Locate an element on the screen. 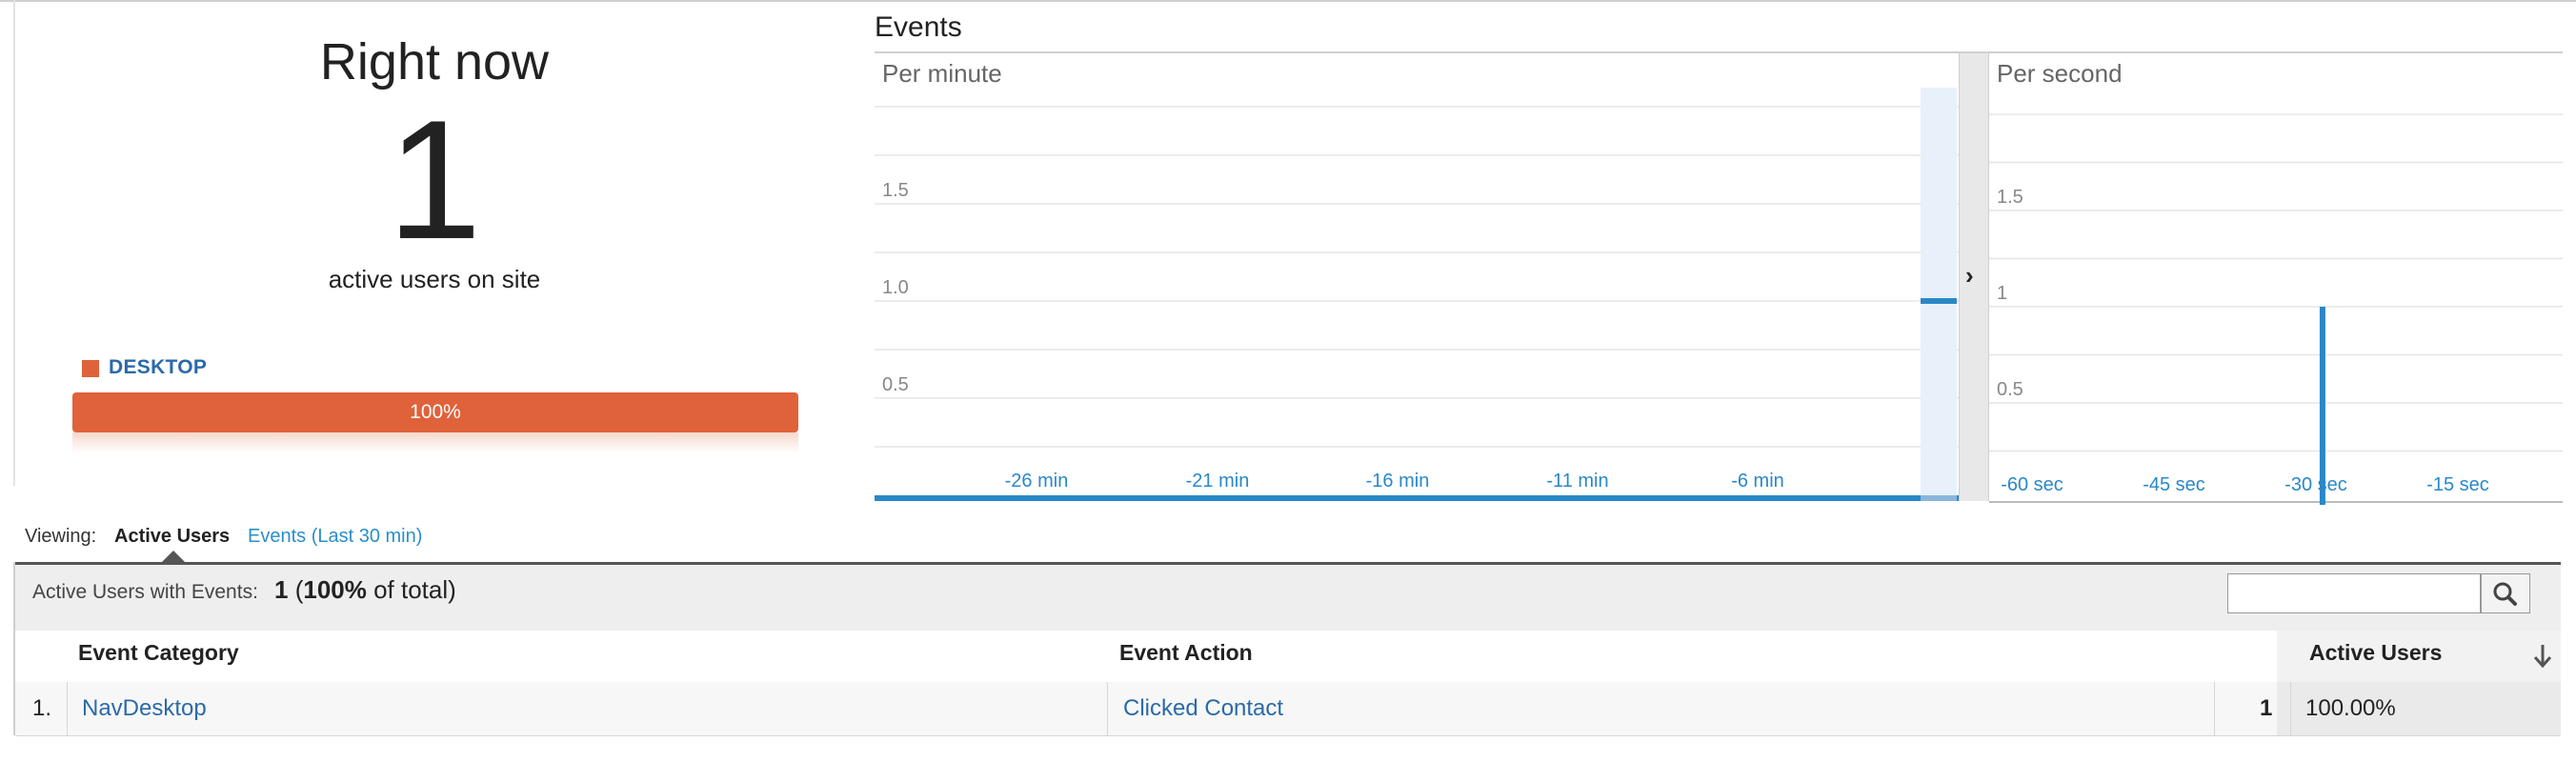 The width and height of the screenshot is (2576, 762). column-header-event-category: Event Category is located at coordinates (159, 653).